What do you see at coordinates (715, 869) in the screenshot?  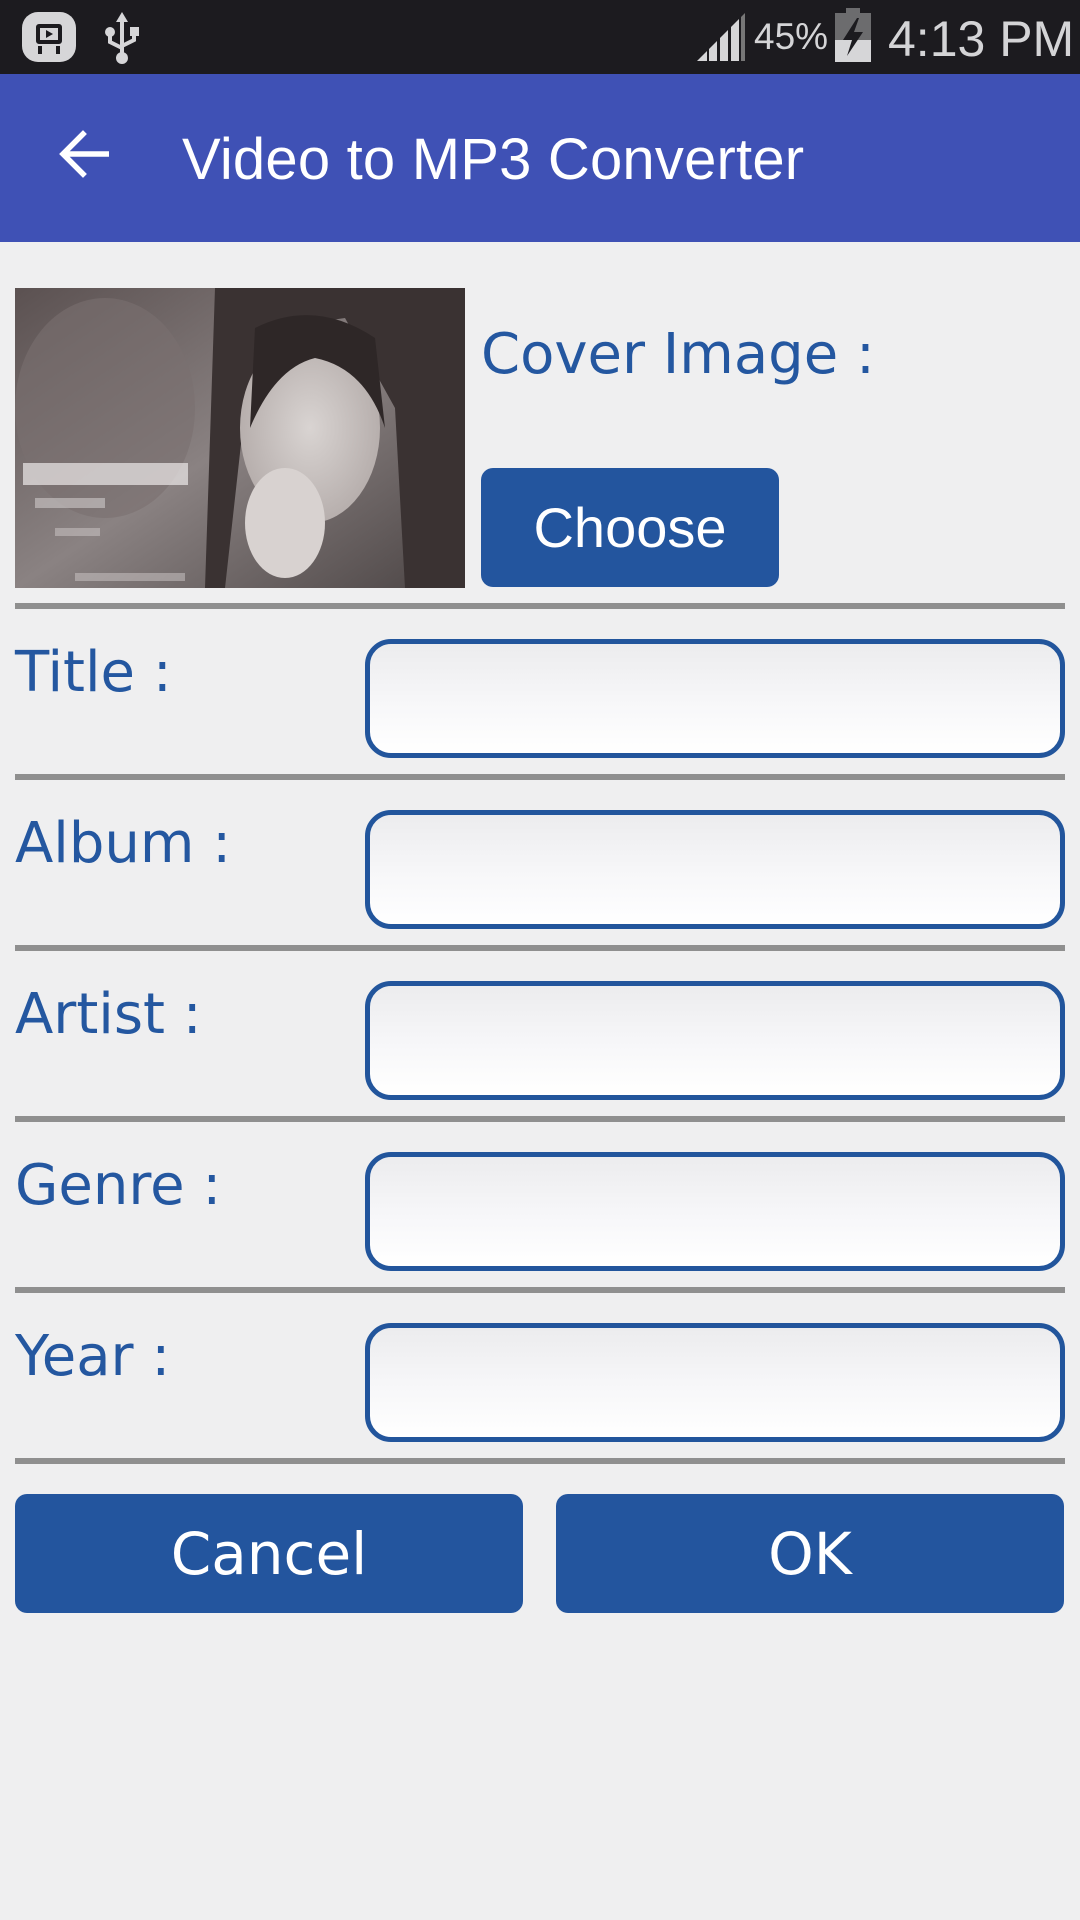 I see `album-input` at bounding box center [715, 869].